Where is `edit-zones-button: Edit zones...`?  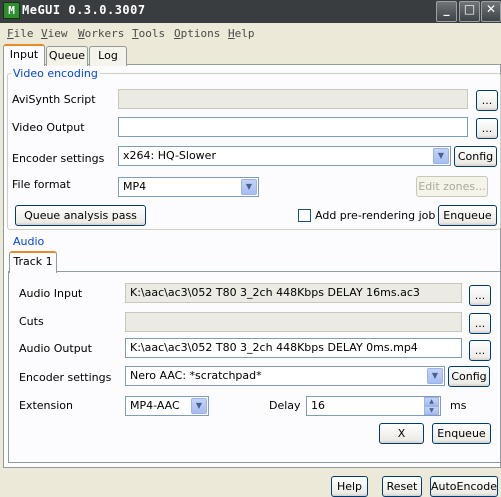 edit-zones-button: Edit zones... is located at coordinates (452, 186).